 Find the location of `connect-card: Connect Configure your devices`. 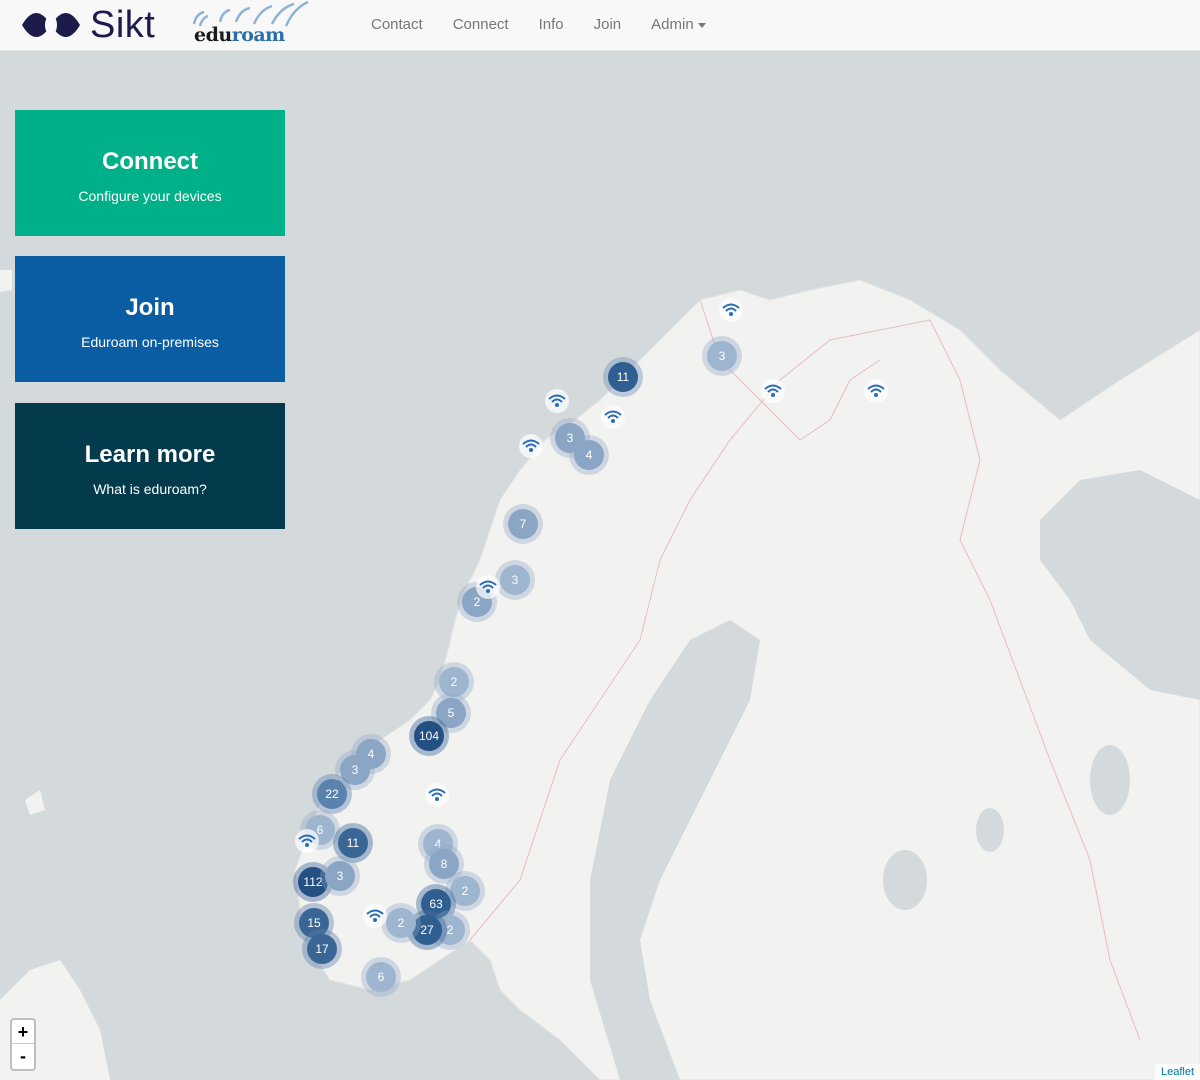

connect-card: Connect Configure your devices is located at coordinates (150, 173).